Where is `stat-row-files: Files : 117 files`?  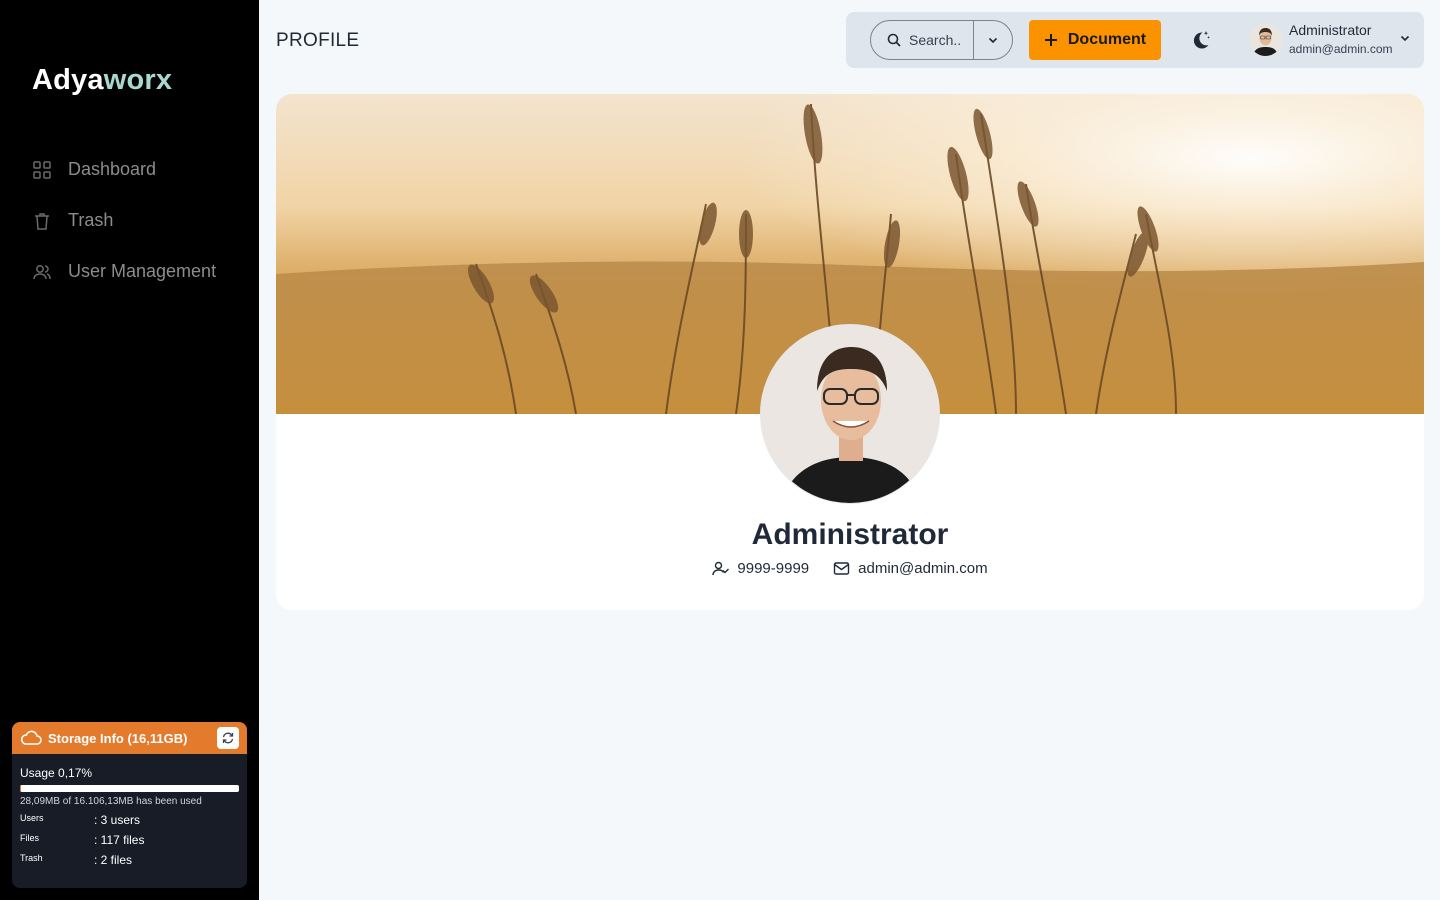
stat-row-files: Files : 117 files is located at coordinates (129, 840).